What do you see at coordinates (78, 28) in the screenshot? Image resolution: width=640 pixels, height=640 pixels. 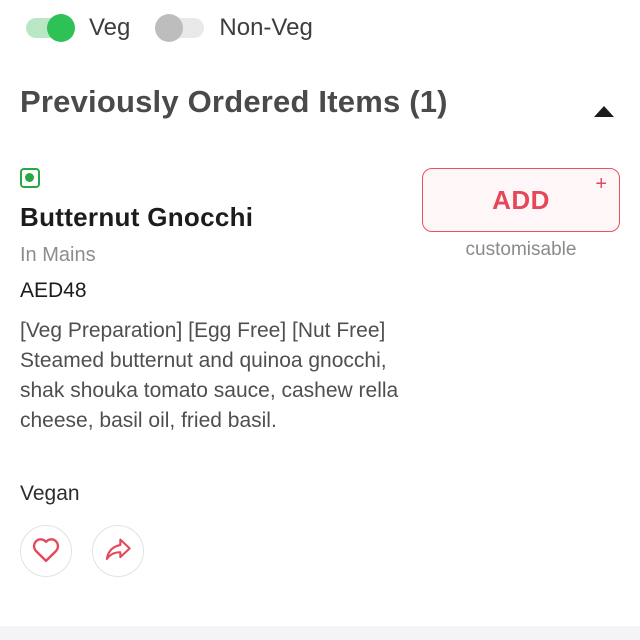 I see `veg-toggle: Veg` at bounding box center [78, 28].